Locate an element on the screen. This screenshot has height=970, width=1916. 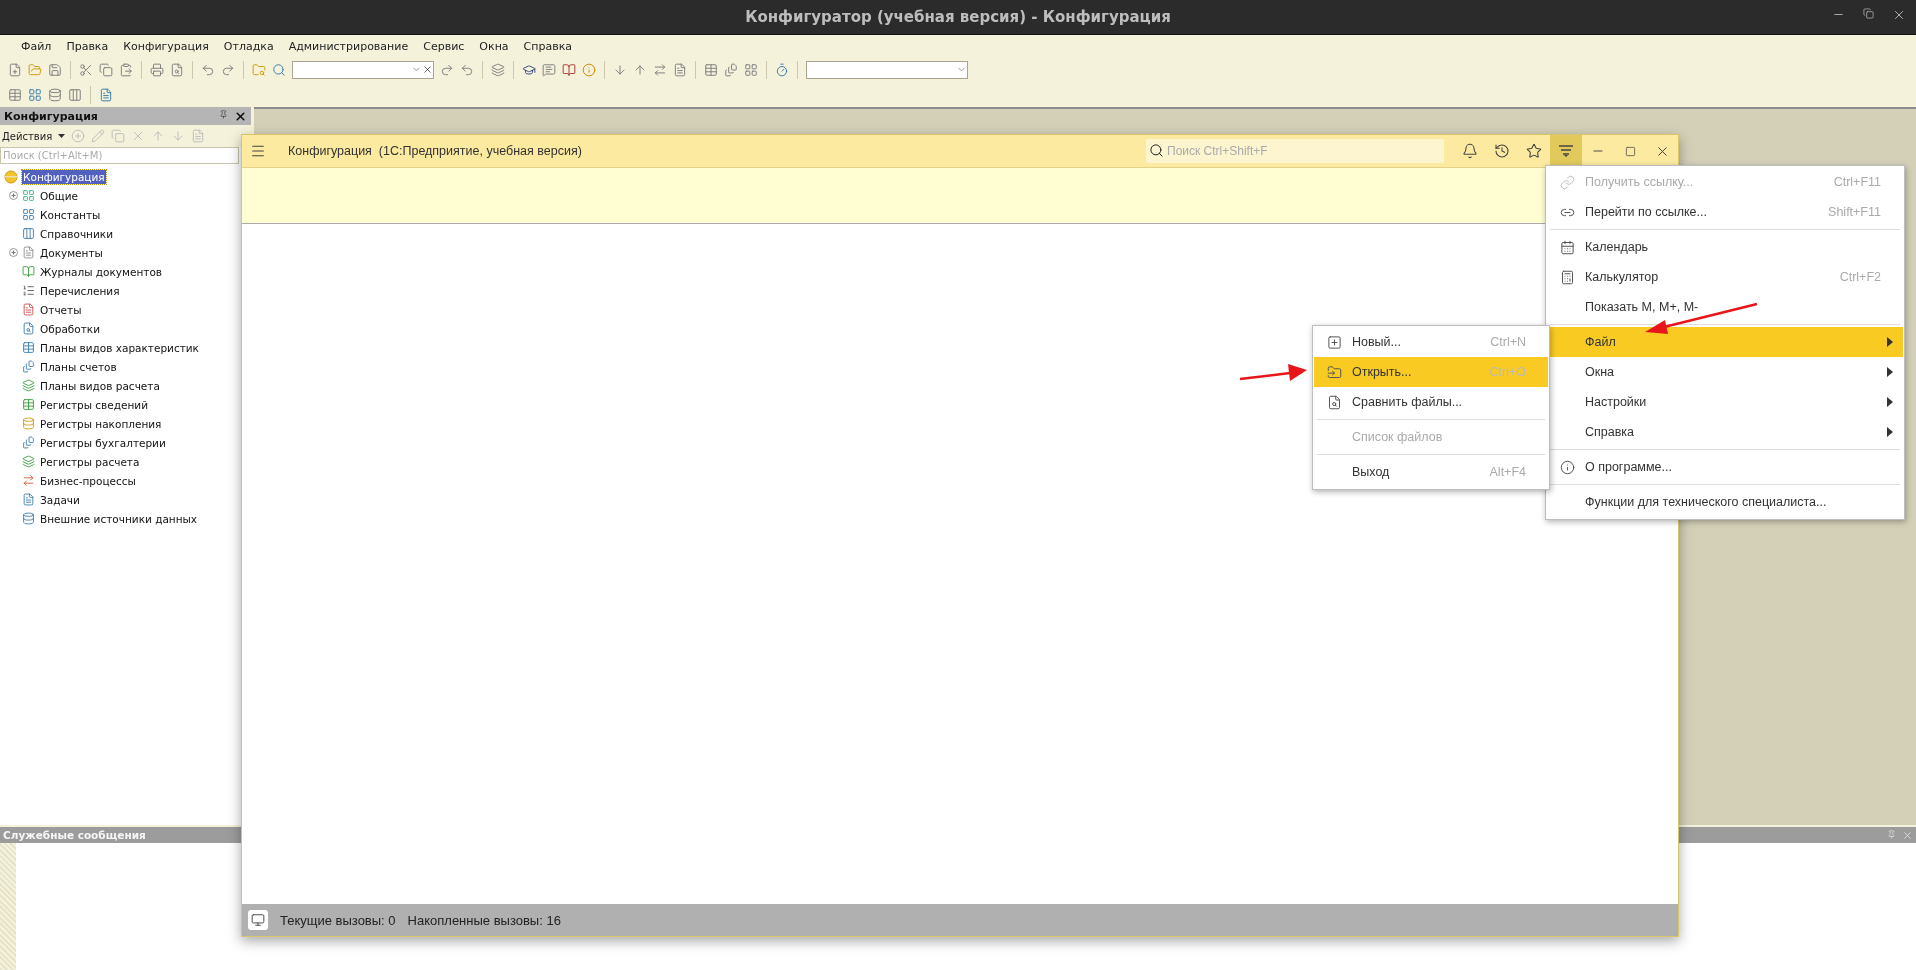
menu-item: Файл is located at coordinates (1725, 342).